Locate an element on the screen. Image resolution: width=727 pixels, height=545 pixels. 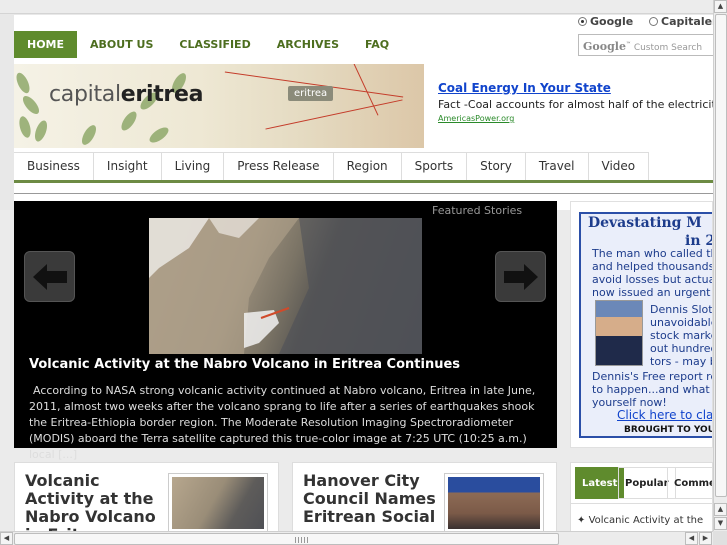
category-story: Story is located at coordinates (496, 166).